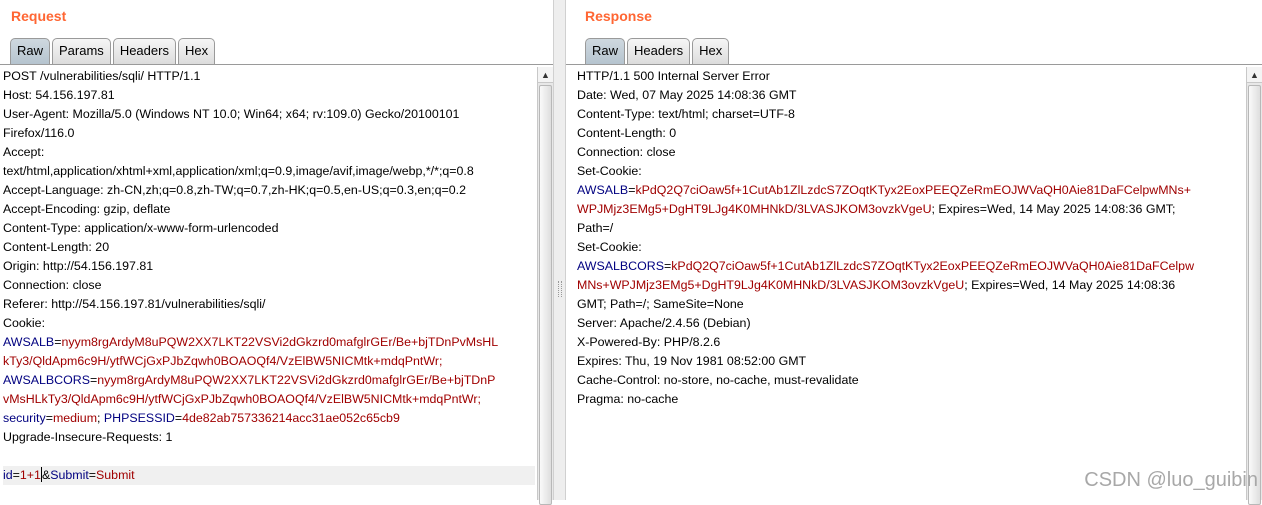  I want to click on request-tab-raw: Raw, so click(30, 51).